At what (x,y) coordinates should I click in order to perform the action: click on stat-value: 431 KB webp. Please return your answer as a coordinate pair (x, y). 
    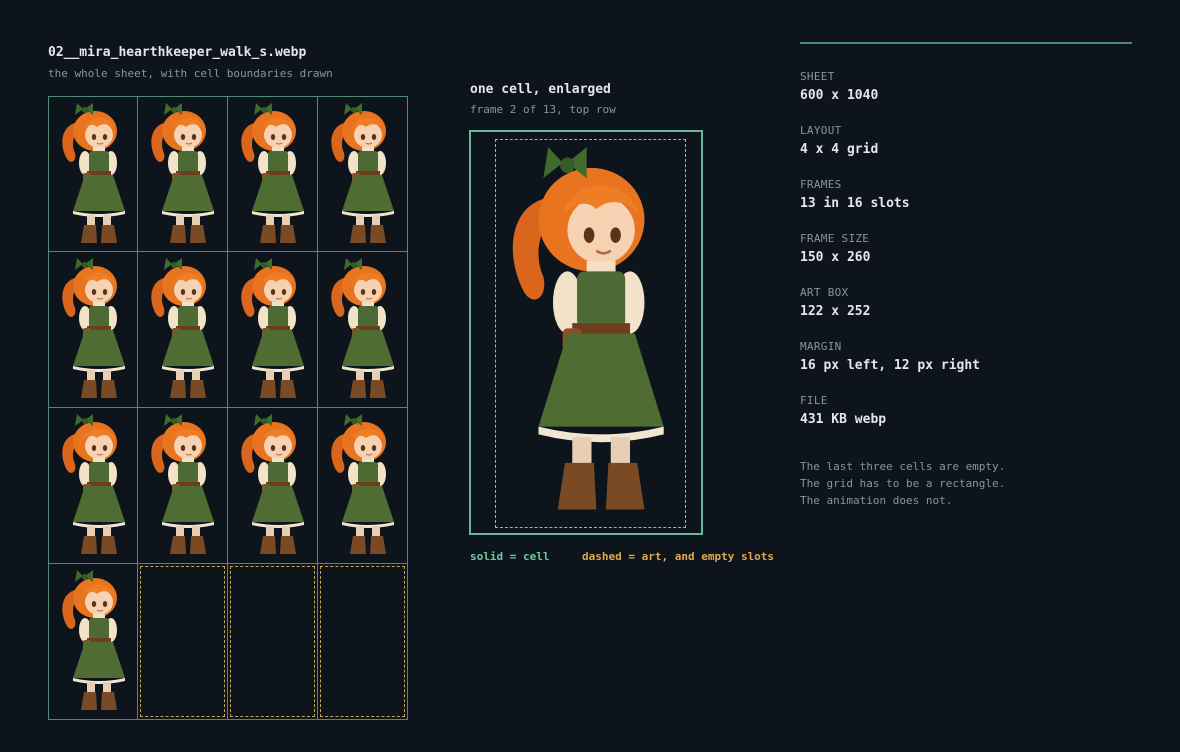
    Looking at the image, I should click on (843, 419).